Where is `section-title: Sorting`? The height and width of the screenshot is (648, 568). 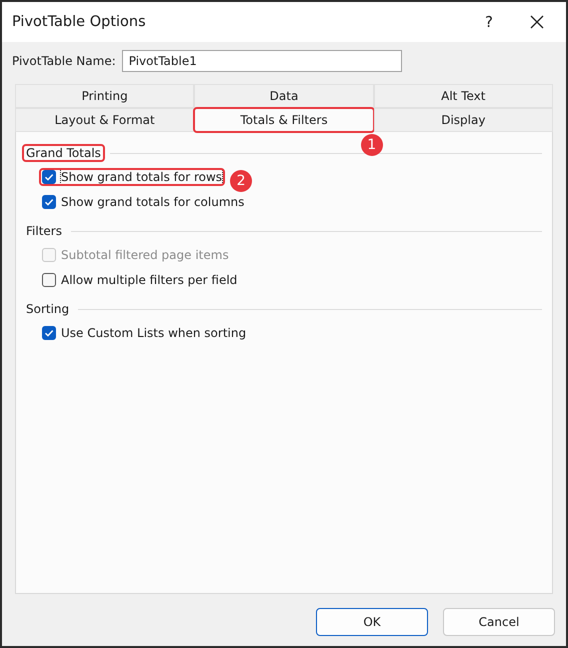
section-title: Sorting is located at coordinates (47, 309).